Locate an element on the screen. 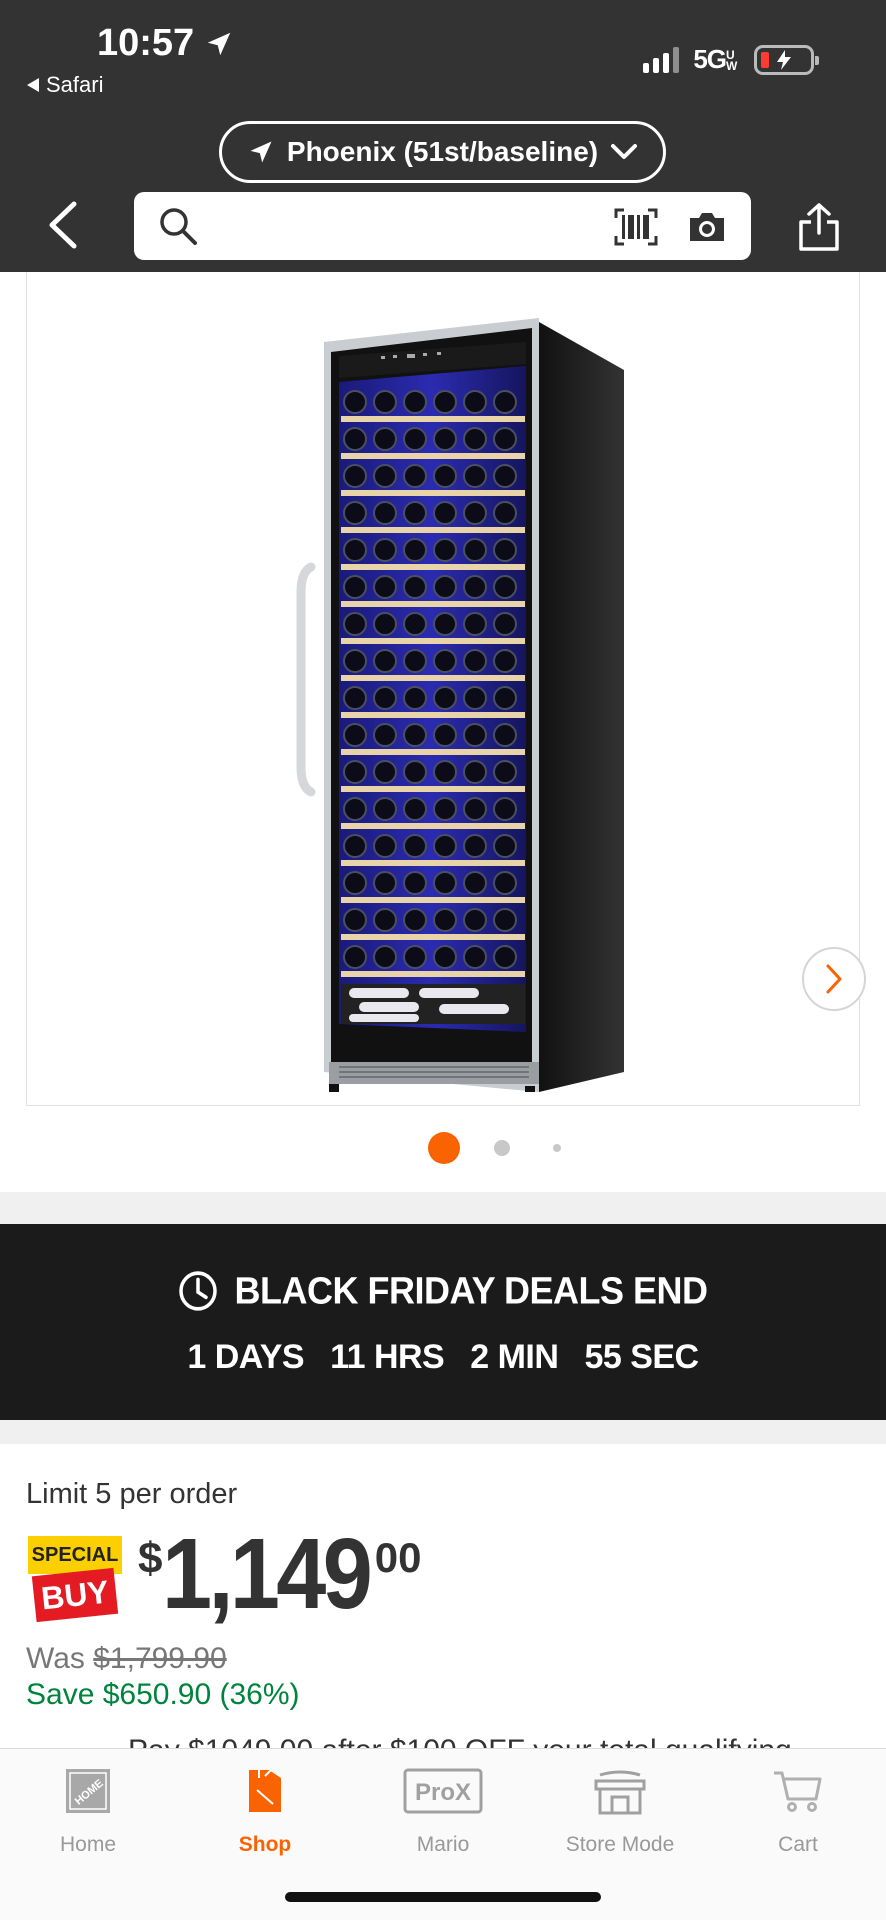 This screenshot has height=1920, width=886. tab-label: Shop is located at coordinates (265, 1844).